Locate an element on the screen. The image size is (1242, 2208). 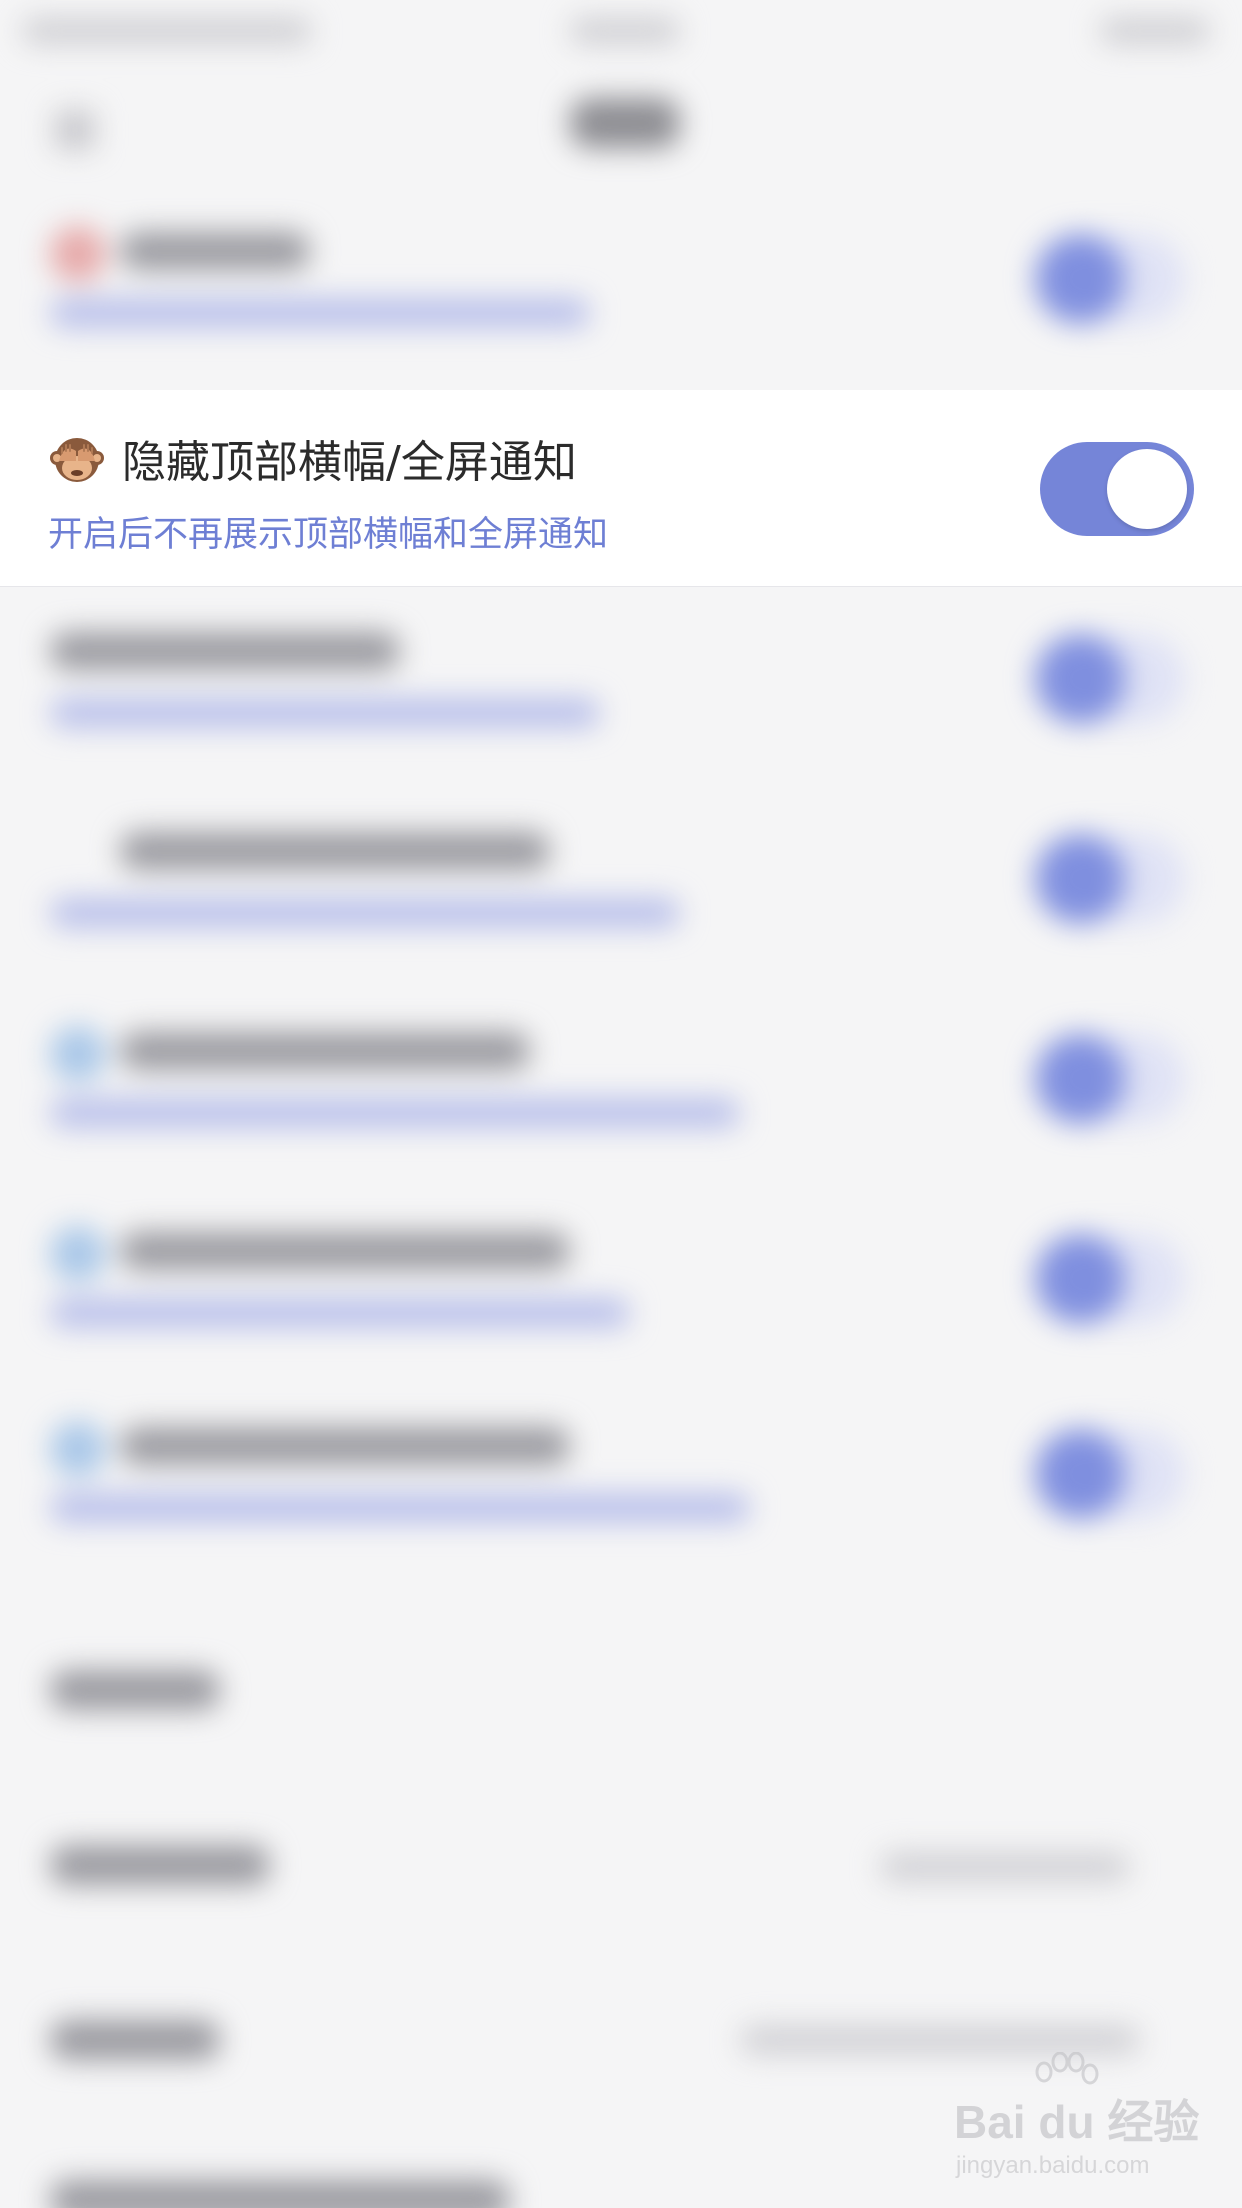
hide-banner-toggle is located at coordinates (1117, 489).